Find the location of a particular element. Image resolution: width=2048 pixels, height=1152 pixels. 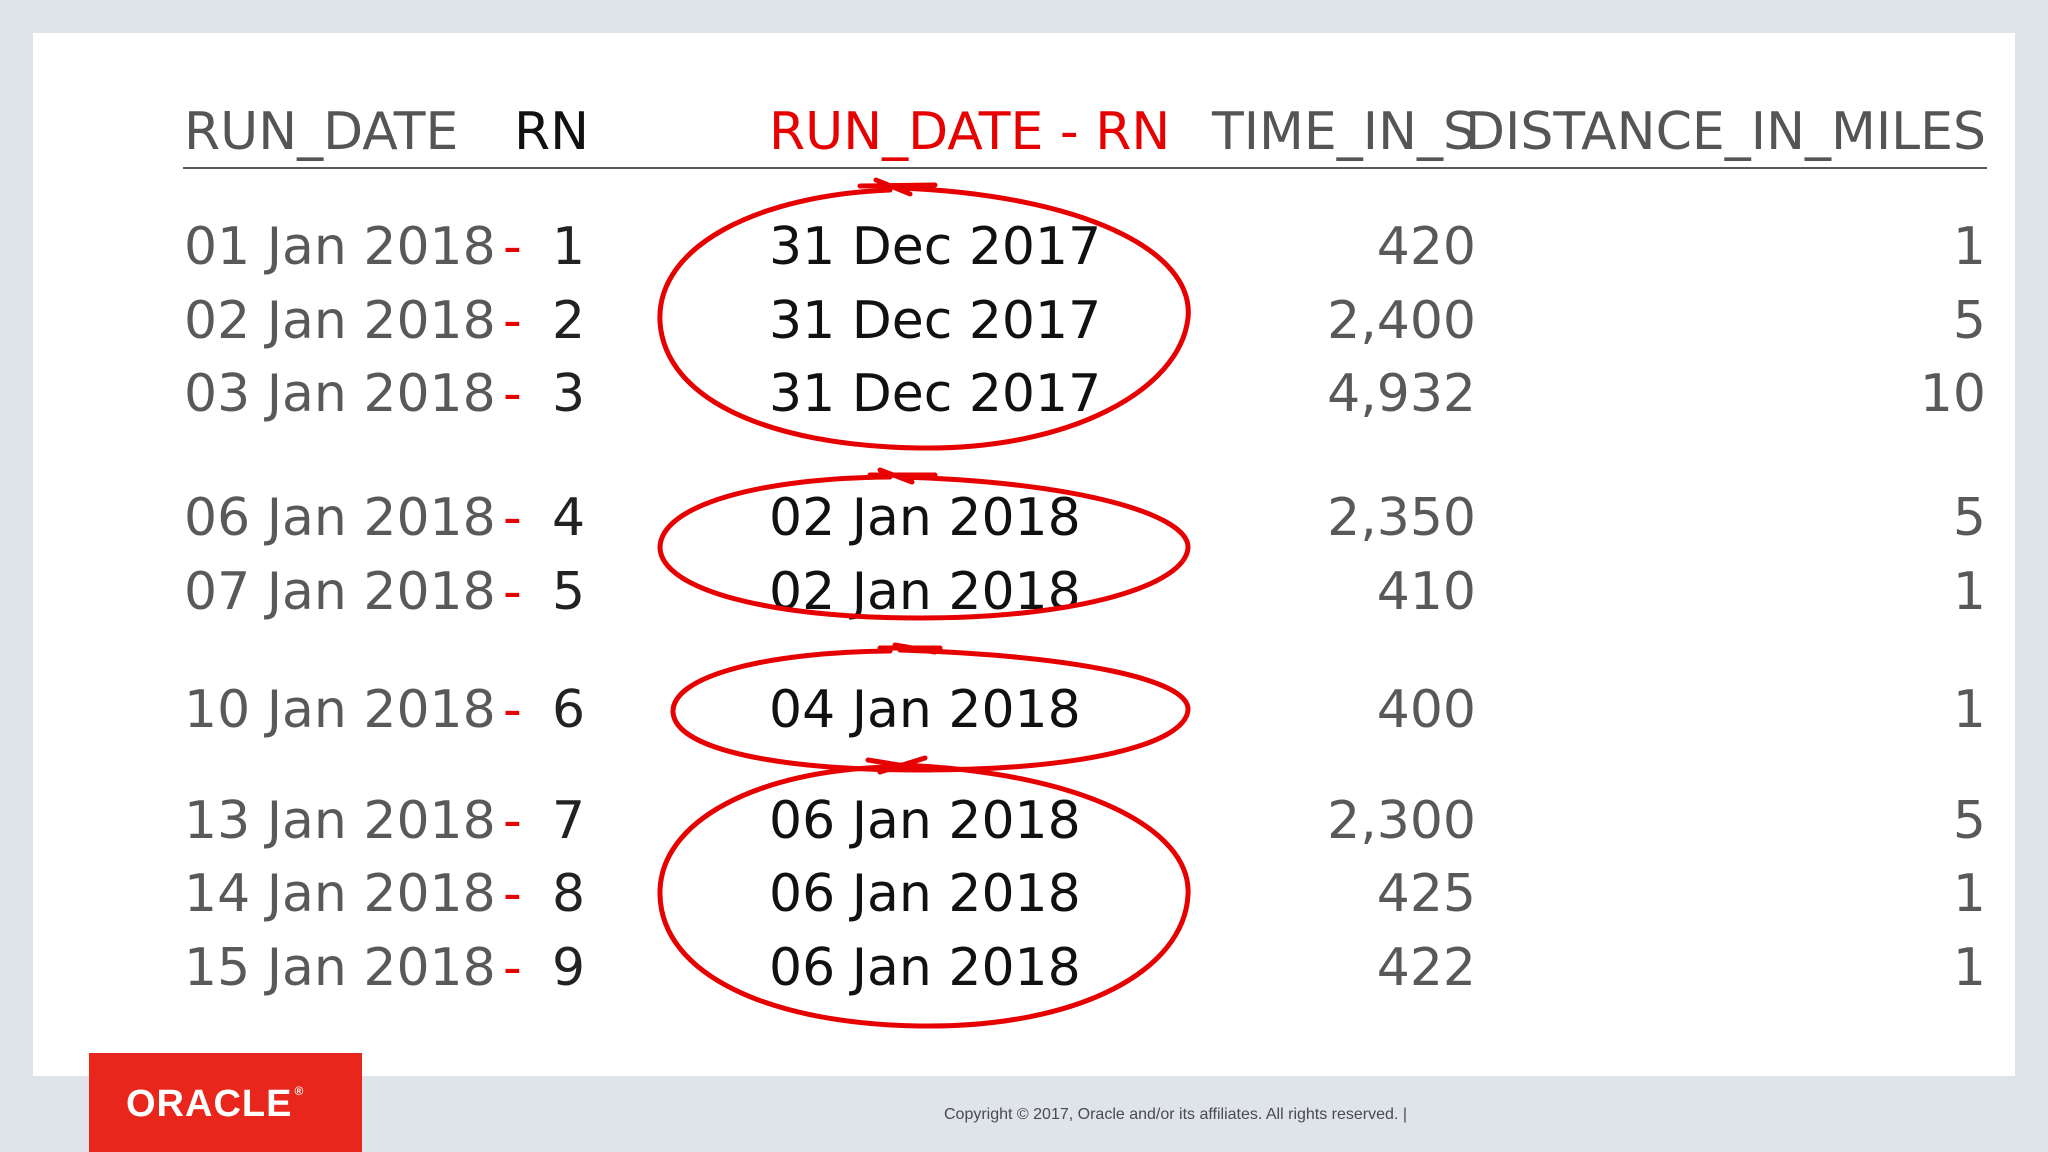

oracle-logo: ORACLE ® is located at coordinates (225, 1102).